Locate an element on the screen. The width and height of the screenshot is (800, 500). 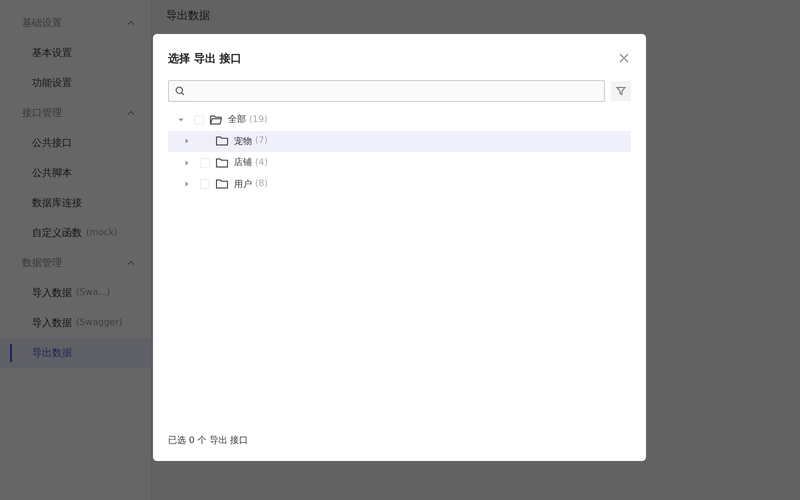
tree-label: 全部 is located at coordinates (237, 120).